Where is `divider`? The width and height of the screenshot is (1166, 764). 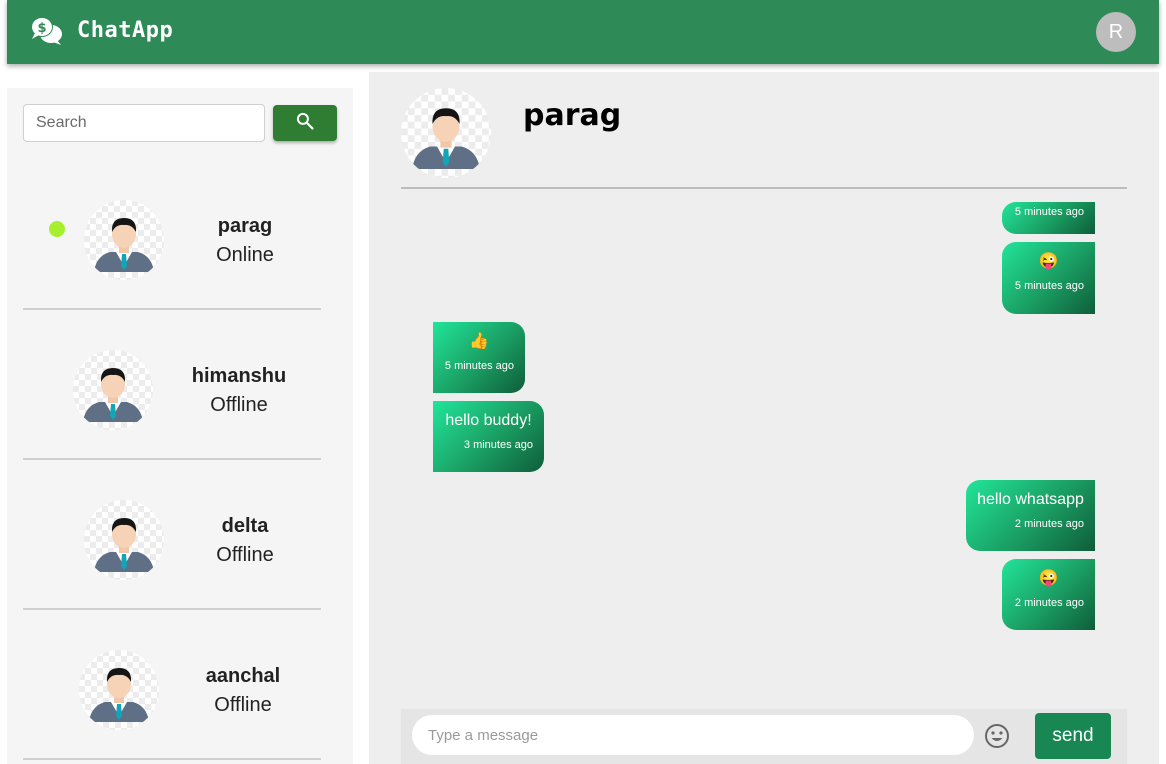
divider is located at coordinates (172, 759).